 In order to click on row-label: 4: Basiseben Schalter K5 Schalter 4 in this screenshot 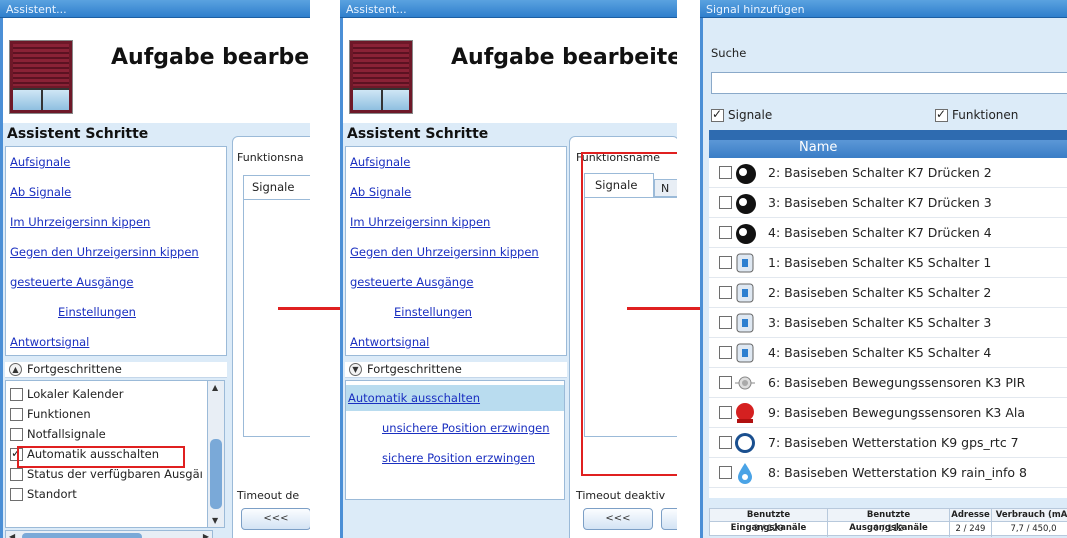, I will do `click(880, 352)`.